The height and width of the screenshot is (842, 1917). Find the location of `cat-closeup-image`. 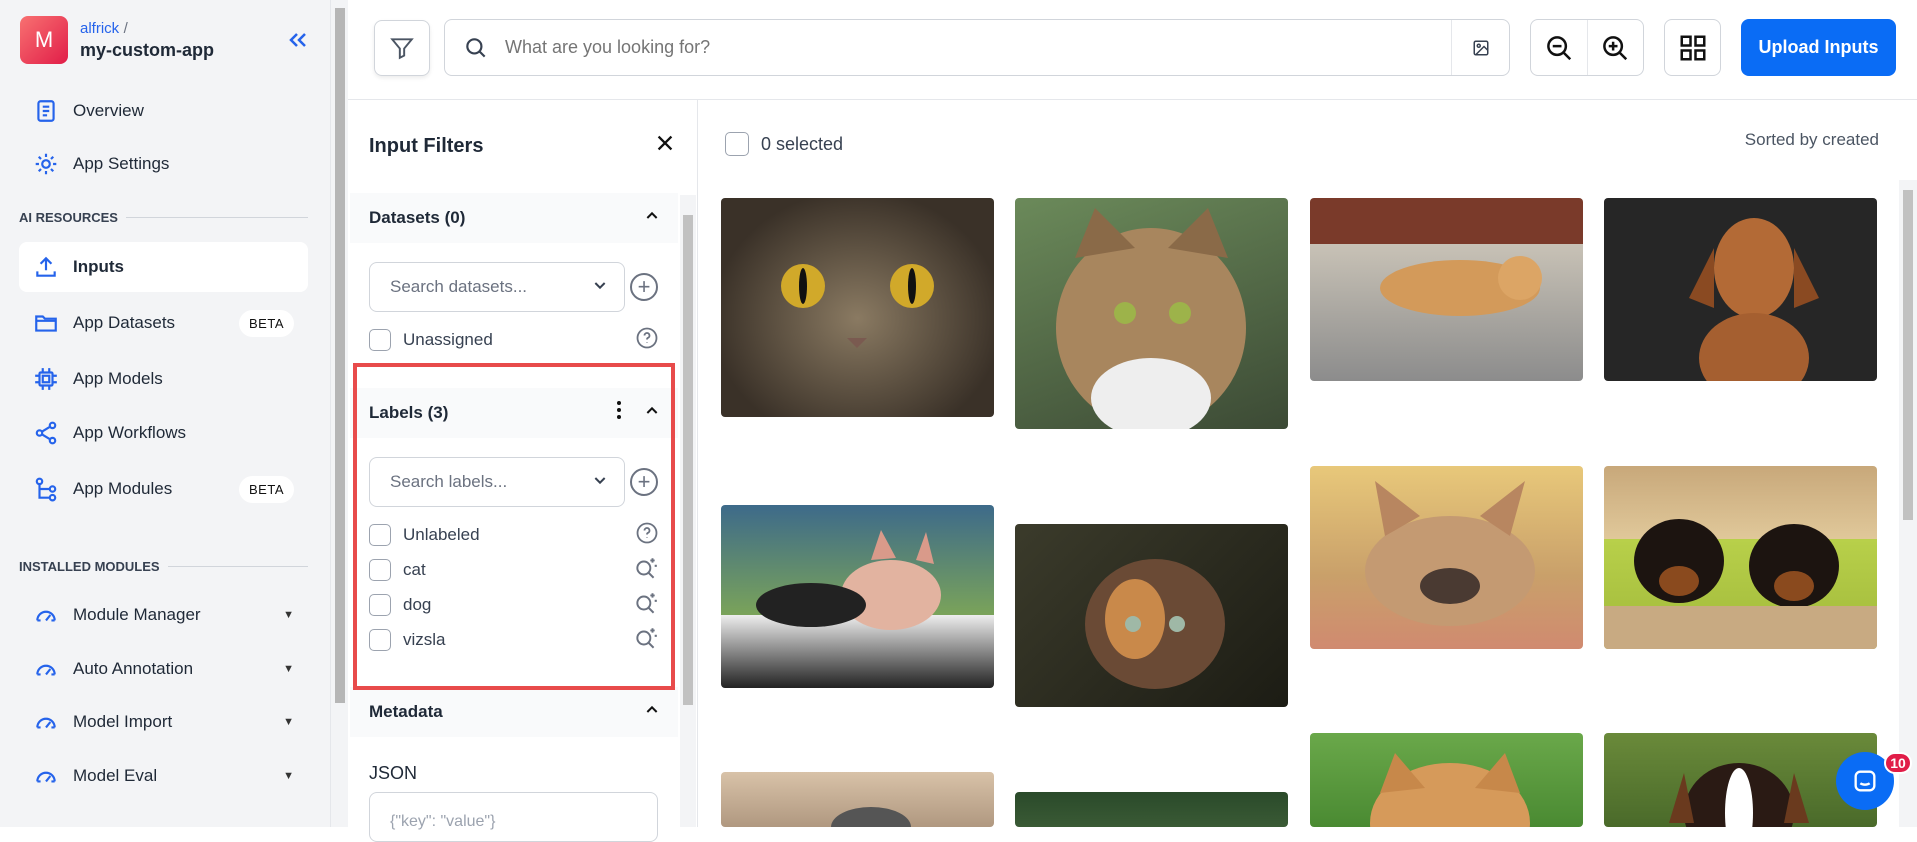

cat-closeup-image is located at coordinates (857, 306).